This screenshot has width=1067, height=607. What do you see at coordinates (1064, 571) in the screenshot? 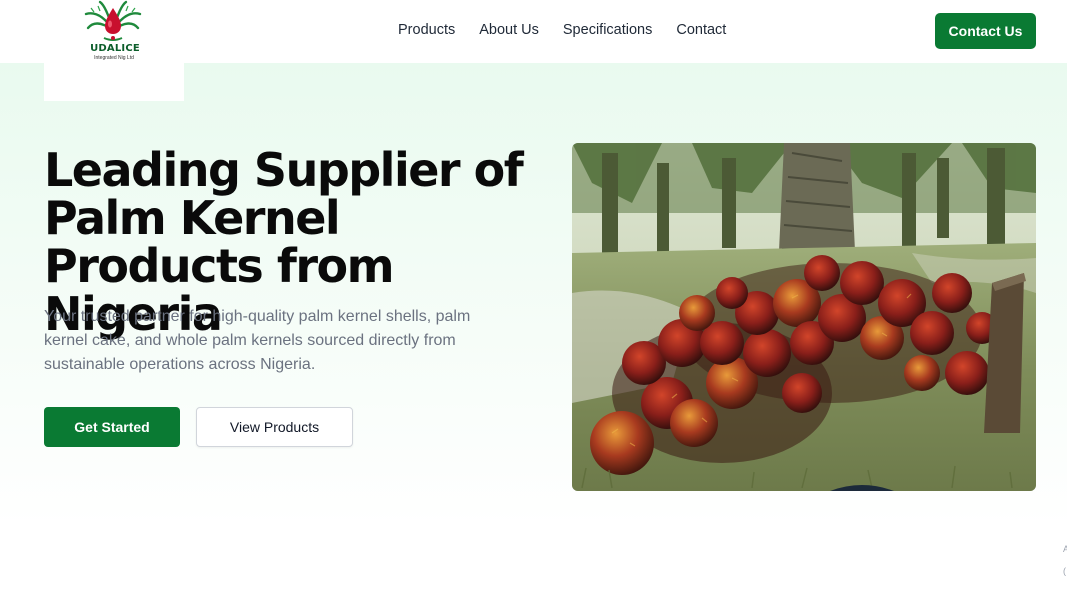
I see `edge-glyph-2: (` at bounding box center [1064, 571].